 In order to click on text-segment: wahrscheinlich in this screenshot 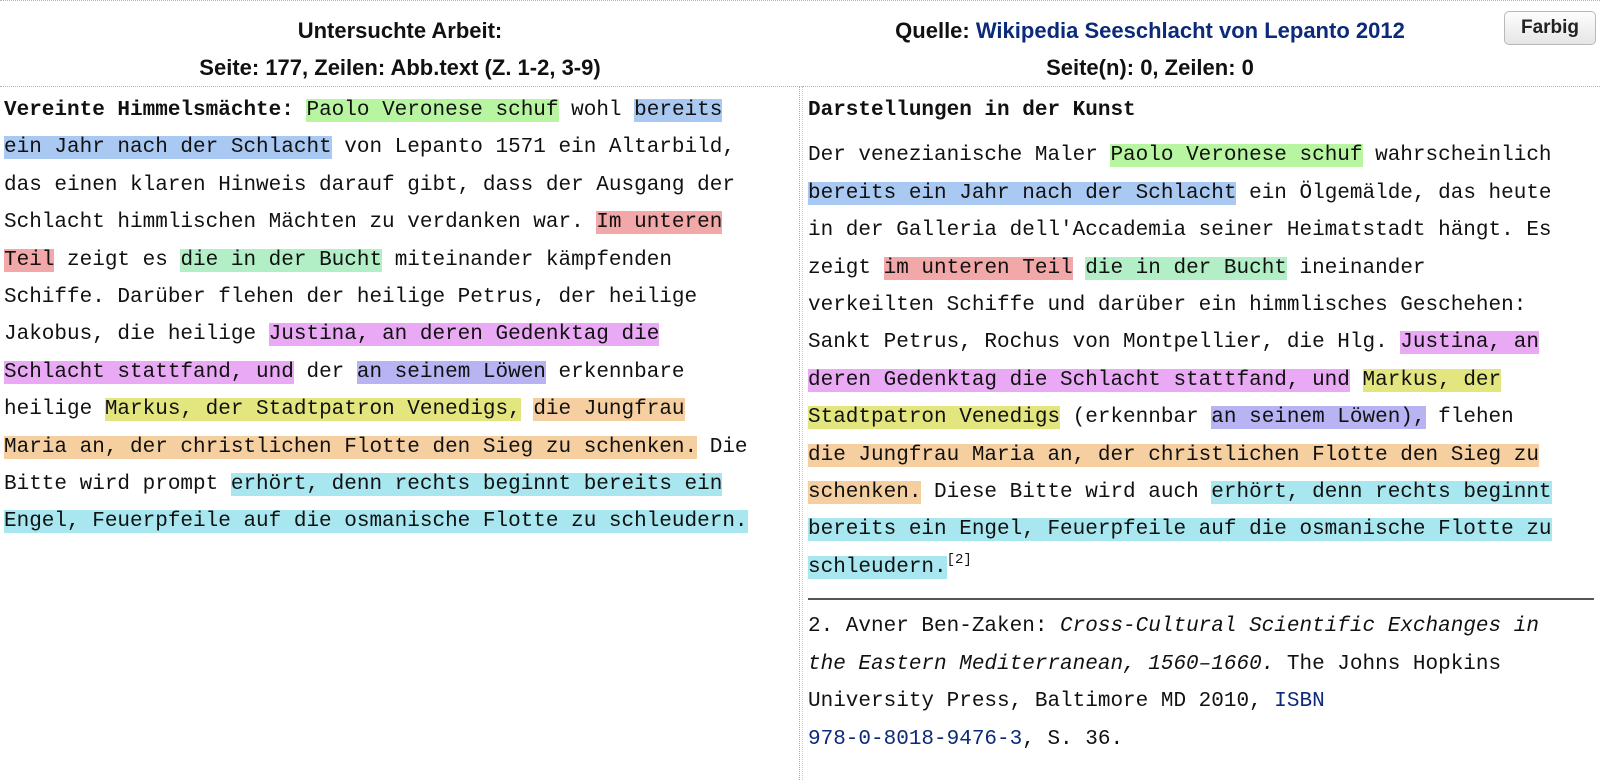, I will do `click(1457, 156)`.